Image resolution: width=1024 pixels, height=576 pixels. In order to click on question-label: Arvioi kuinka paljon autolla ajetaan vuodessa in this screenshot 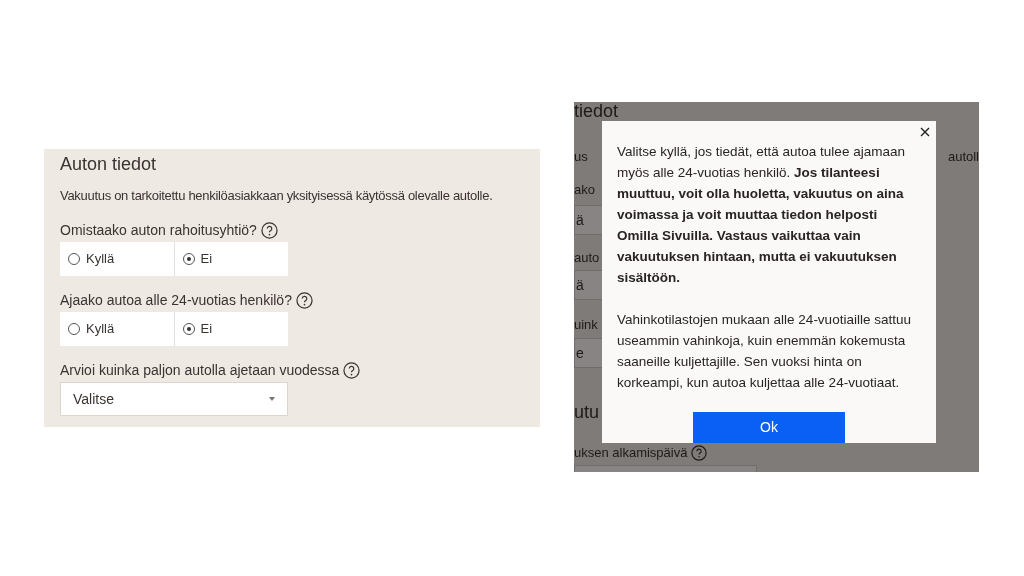, I will do `click(200, 370)`.